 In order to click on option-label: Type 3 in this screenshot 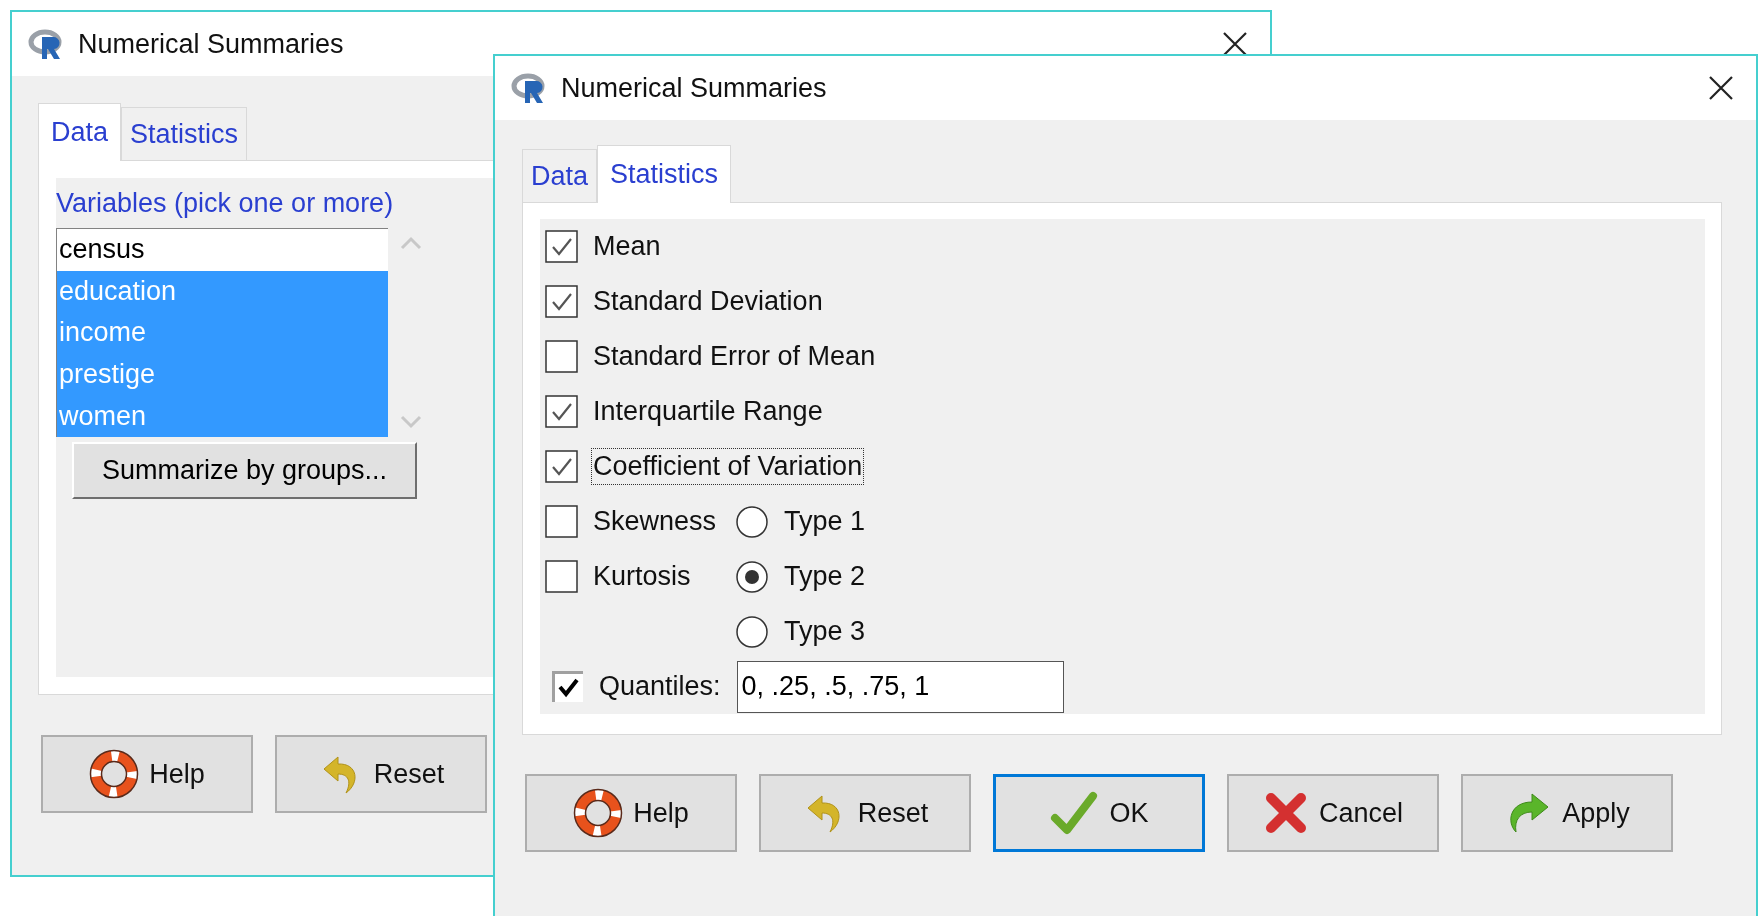, I will do `click(825, 631)`.